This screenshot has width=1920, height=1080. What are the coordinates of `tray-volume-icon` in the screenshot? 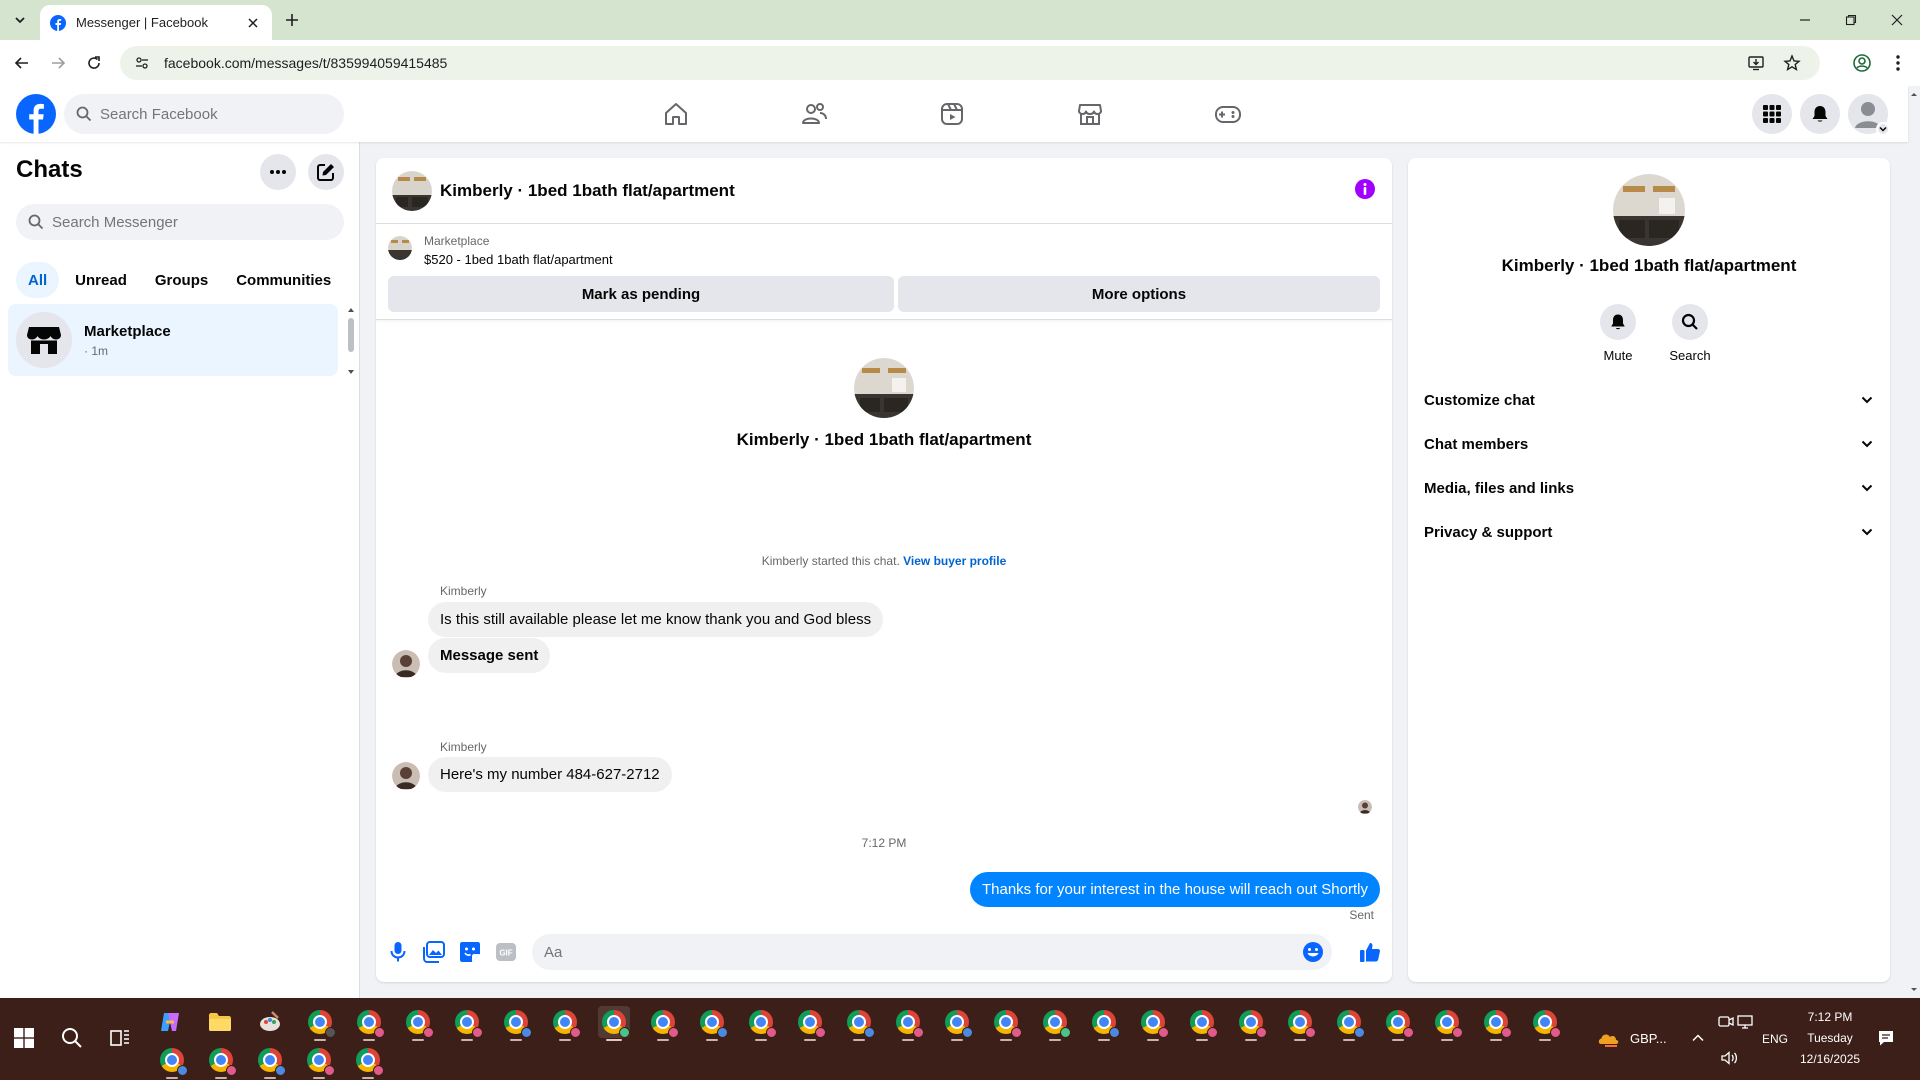 It's located at (1730, 1058).